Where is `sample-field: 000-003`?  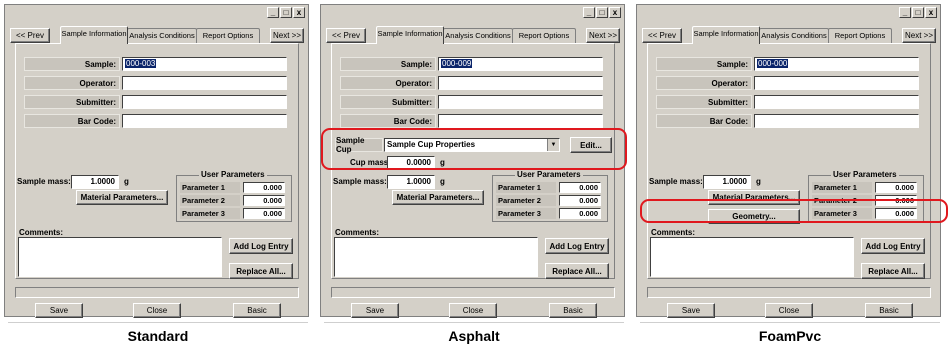
sample-field: 000-003 is located at coordinates (204, 64).